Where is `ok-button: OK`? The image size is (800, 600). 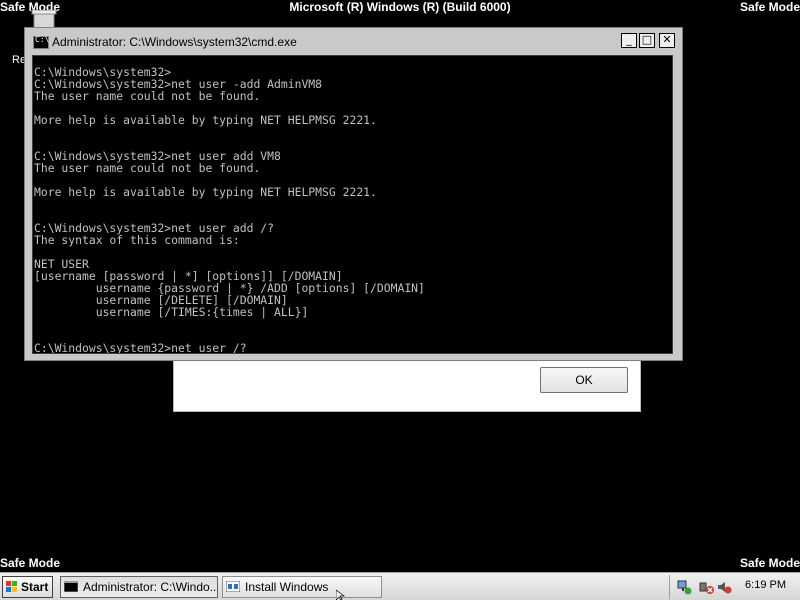
ok-button: OK is located at coordinates (584, 380).